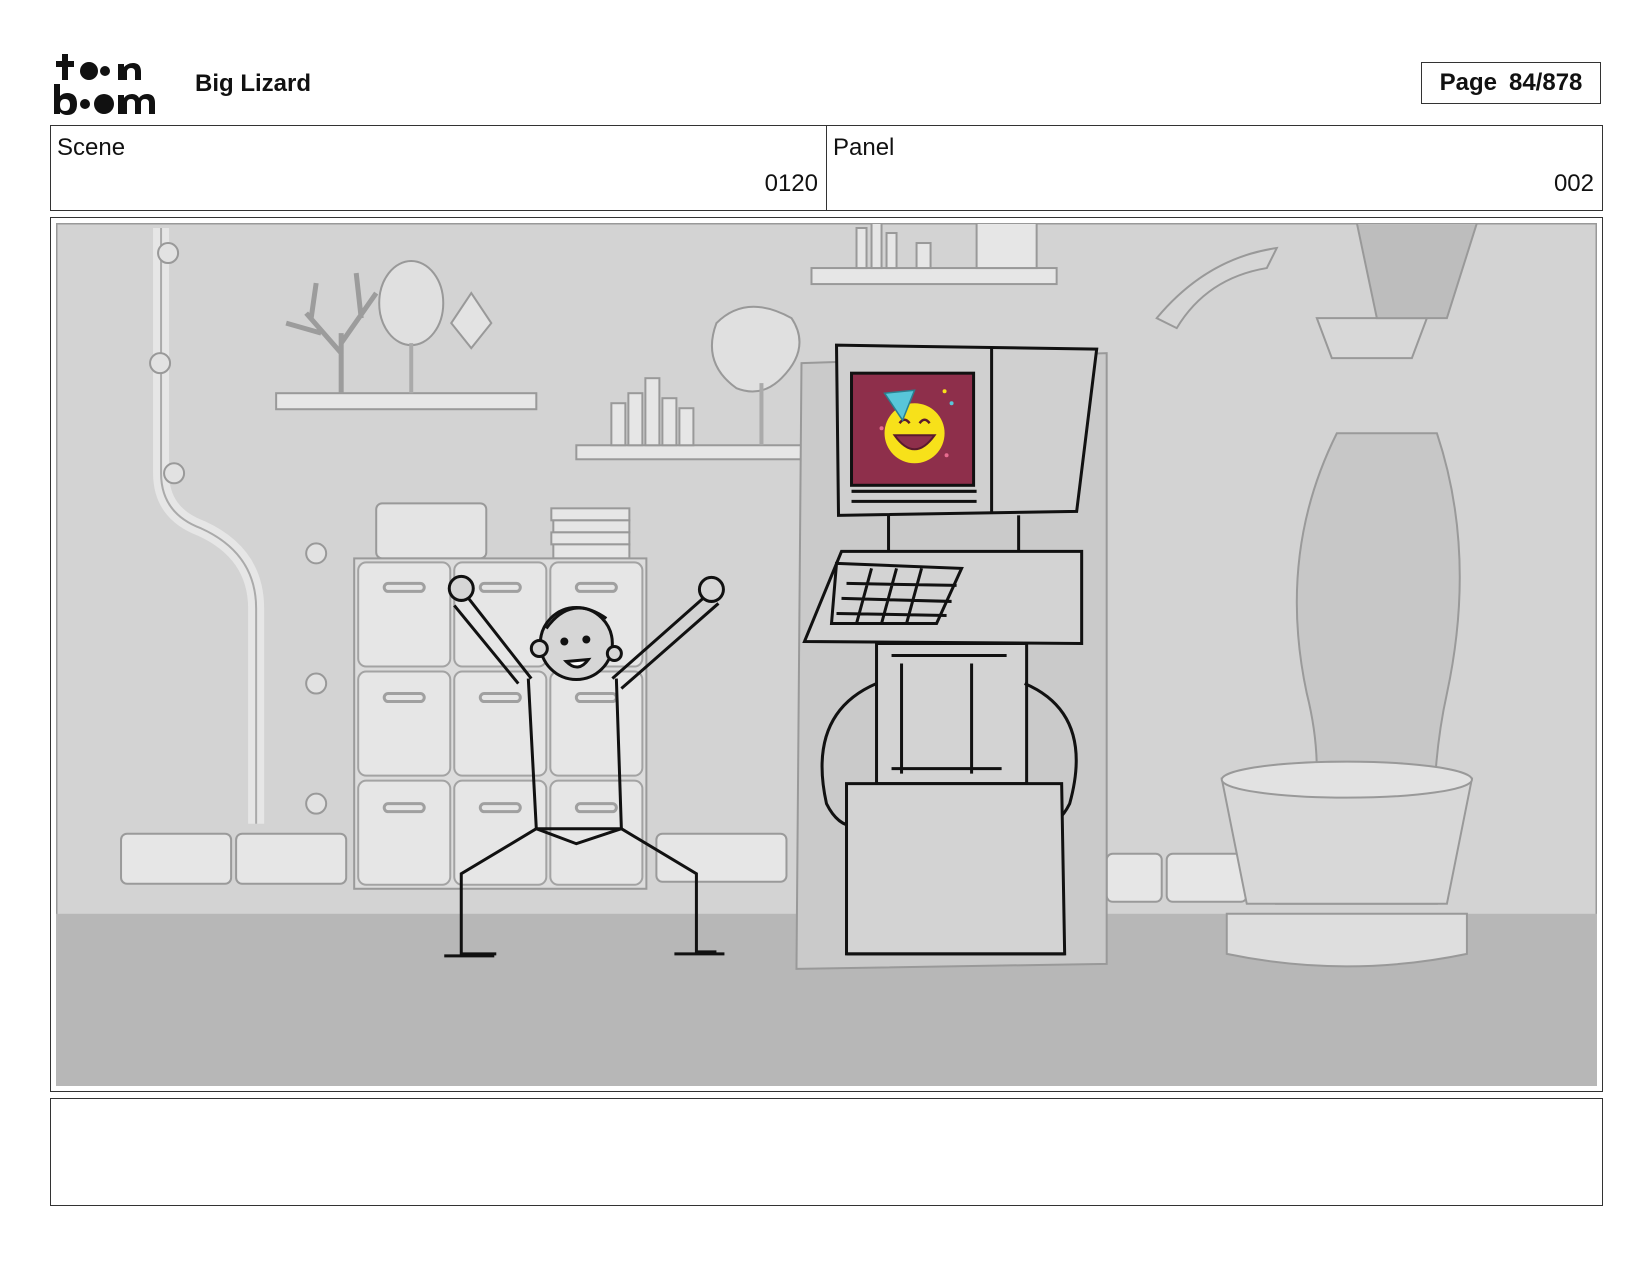  Describe the element at coordinates (826, 1152) in the screenshot. I see `notes-box` at that location.